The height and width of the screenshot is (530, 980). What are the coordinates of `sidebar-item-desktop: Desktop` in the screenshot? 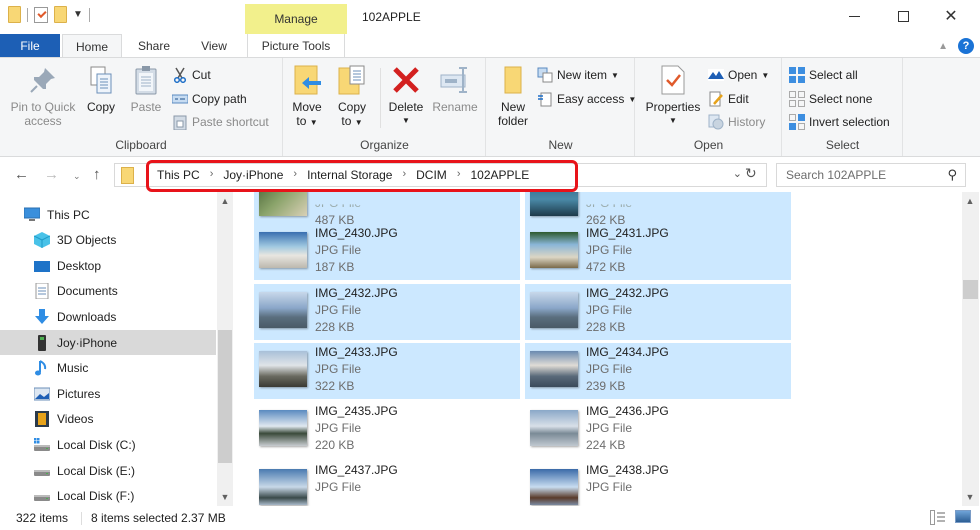 It's located at (108, 265).